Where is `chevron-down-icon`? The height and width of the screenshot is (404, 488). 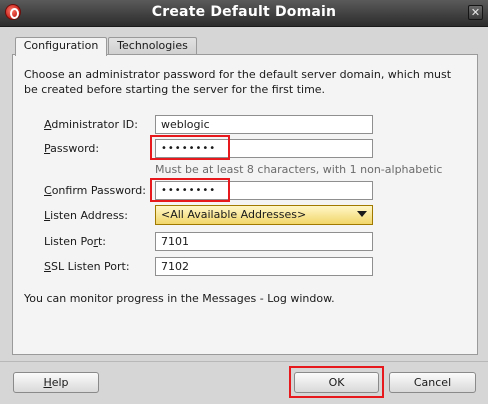 chevron-down-icon is located at coordinates (362, 214).